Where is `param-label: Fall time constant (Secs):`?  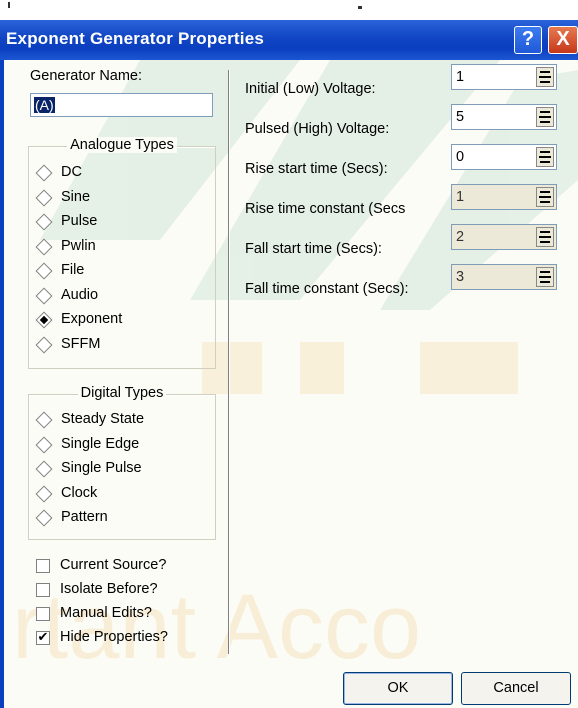
param-label: Fall time constant (Secs): is located at coordinates (327, 289).